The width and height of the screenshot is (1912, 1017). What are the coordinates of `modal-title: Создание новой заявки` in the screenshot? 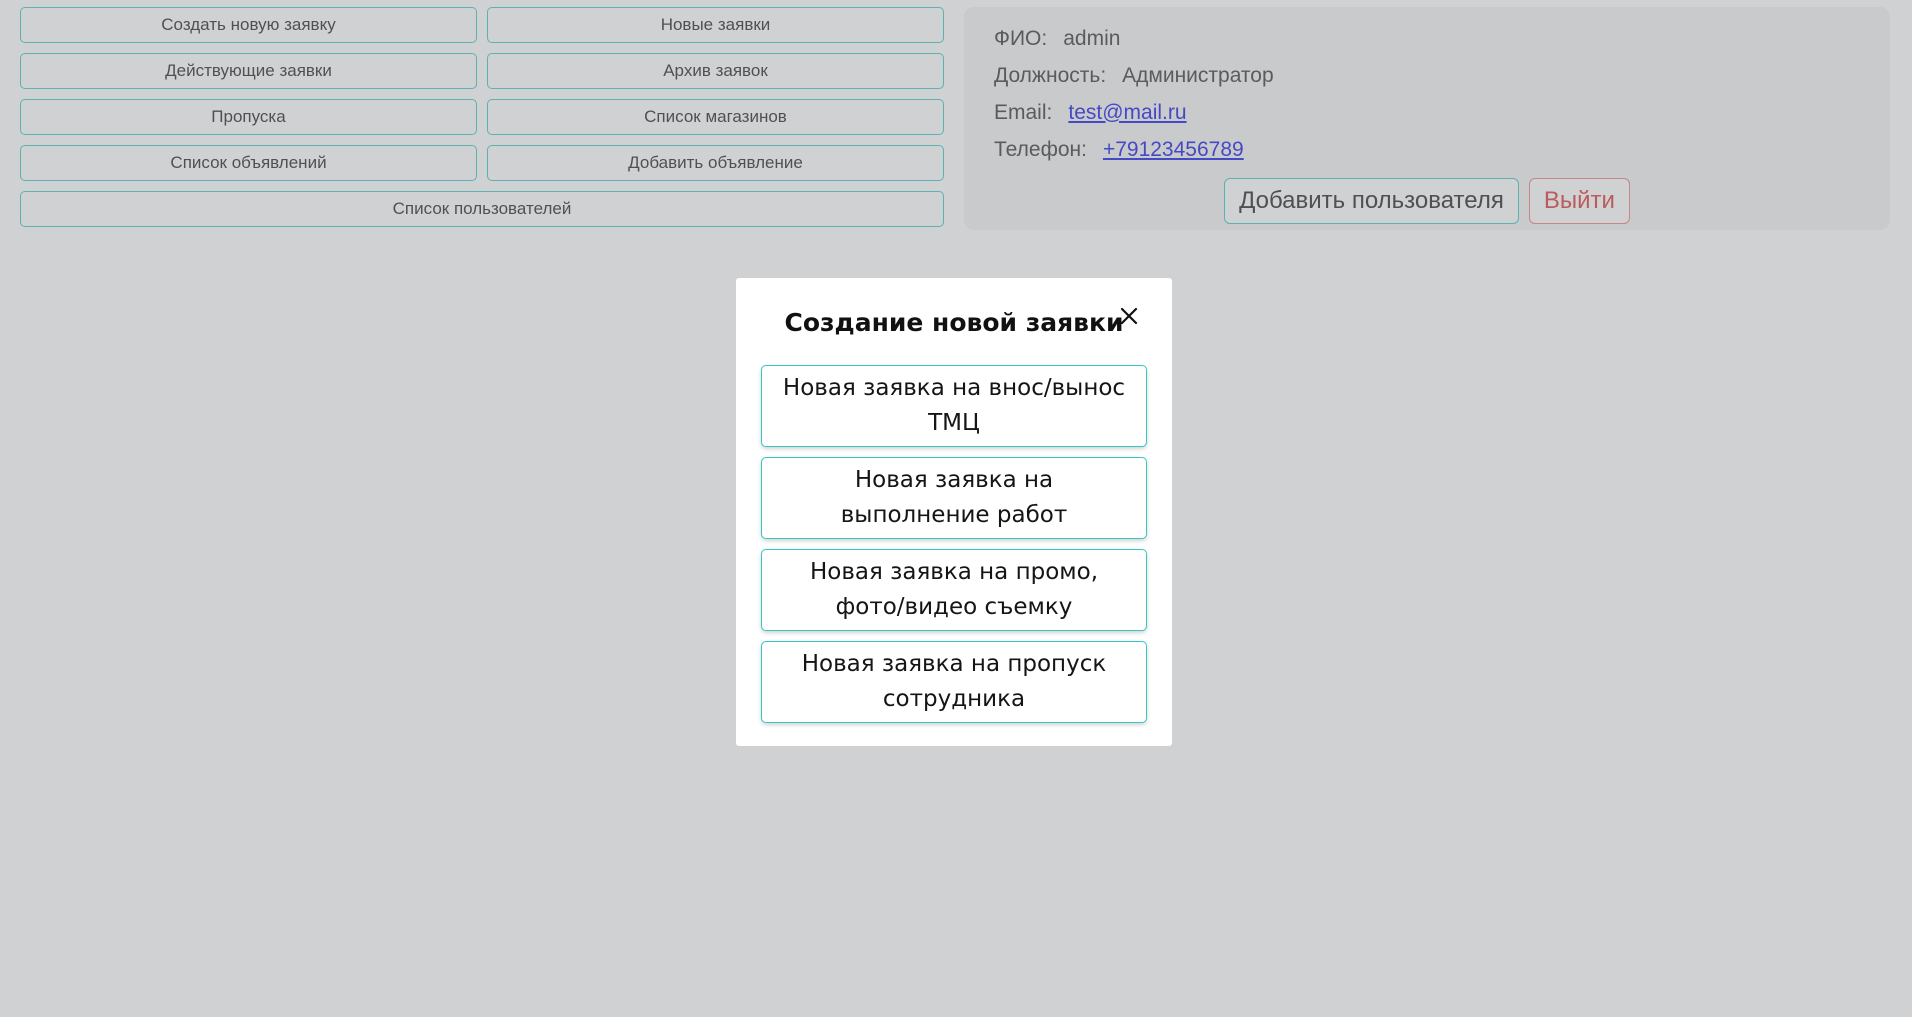 It's located at (954, 322).